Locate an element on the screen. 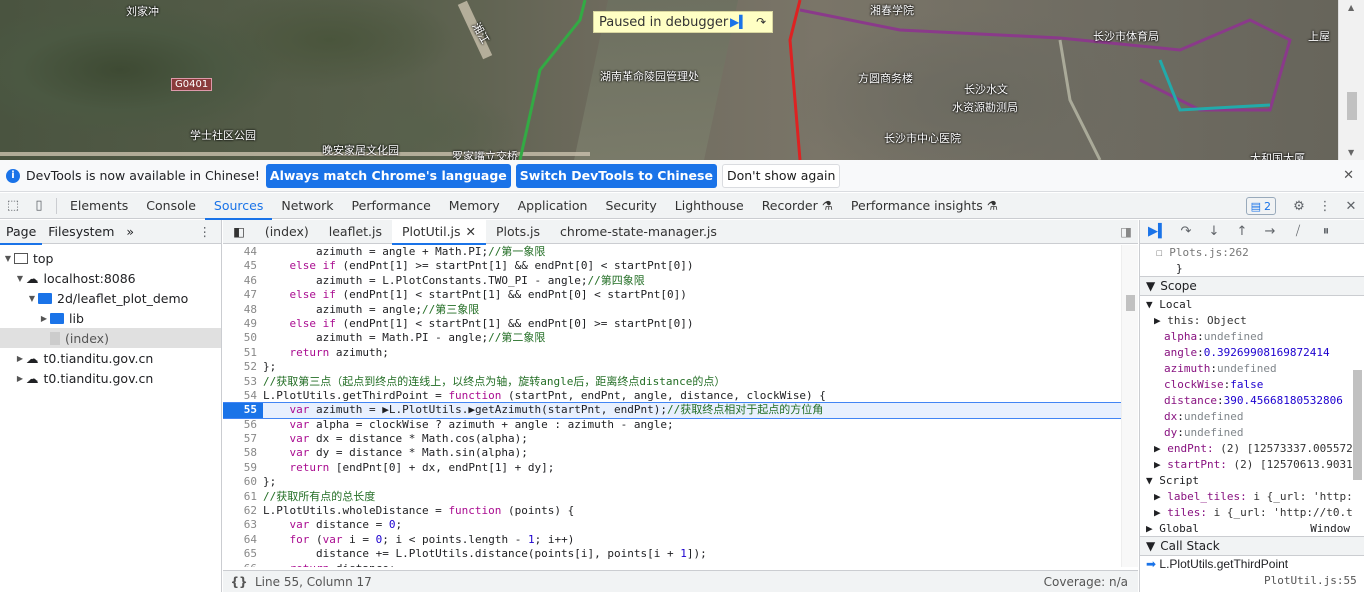  startpnt-entry: ▶ startPnt: (2) [12570613.9031 is located at coordinates (1252, 464).